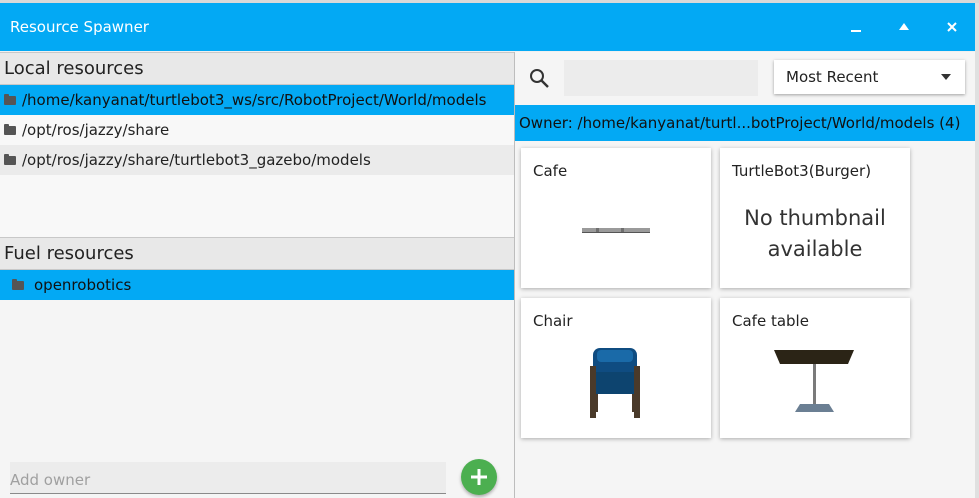 Image resolution: width=979 pixels, height=498 pixels. What do you see at coordinates (802, 171) in the screenshot?
I see `card-title: TurtleBot3(Burger)` at bounding box center [802, 171].